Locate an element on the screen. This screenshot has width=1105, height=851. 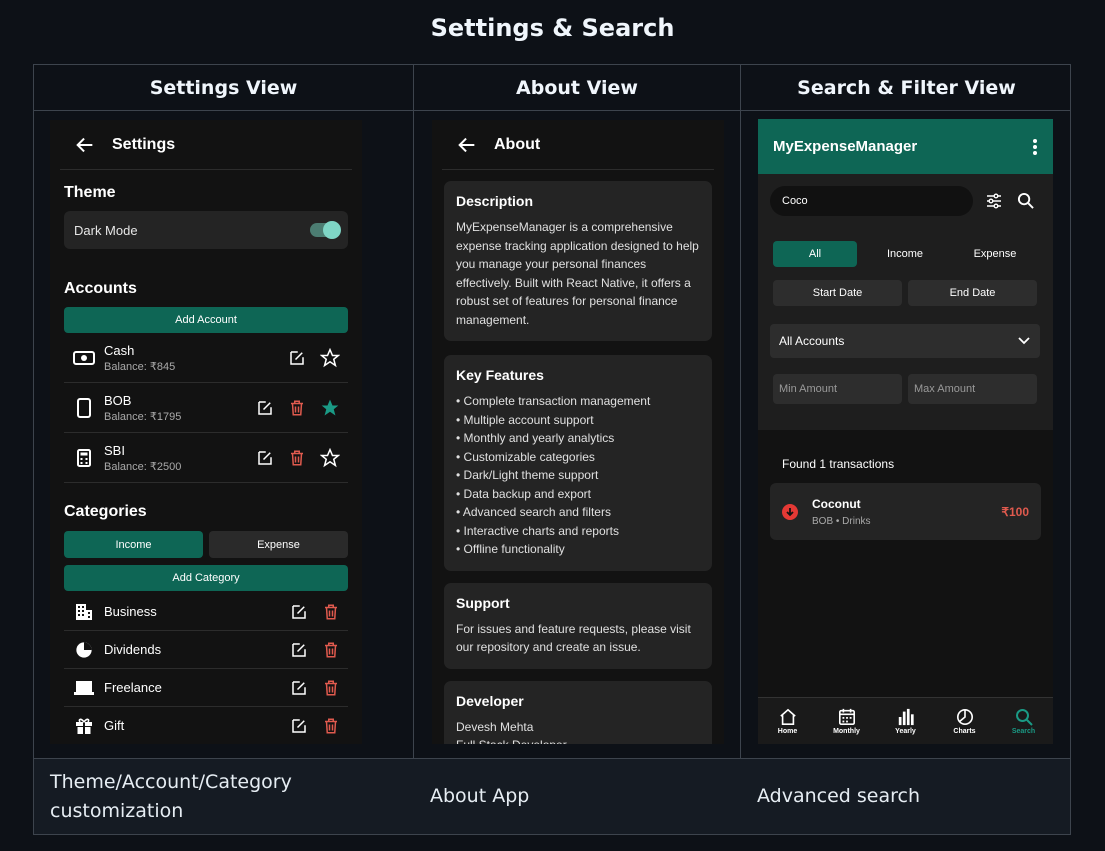
nav-home: Home is located at coordinates (787, 721).